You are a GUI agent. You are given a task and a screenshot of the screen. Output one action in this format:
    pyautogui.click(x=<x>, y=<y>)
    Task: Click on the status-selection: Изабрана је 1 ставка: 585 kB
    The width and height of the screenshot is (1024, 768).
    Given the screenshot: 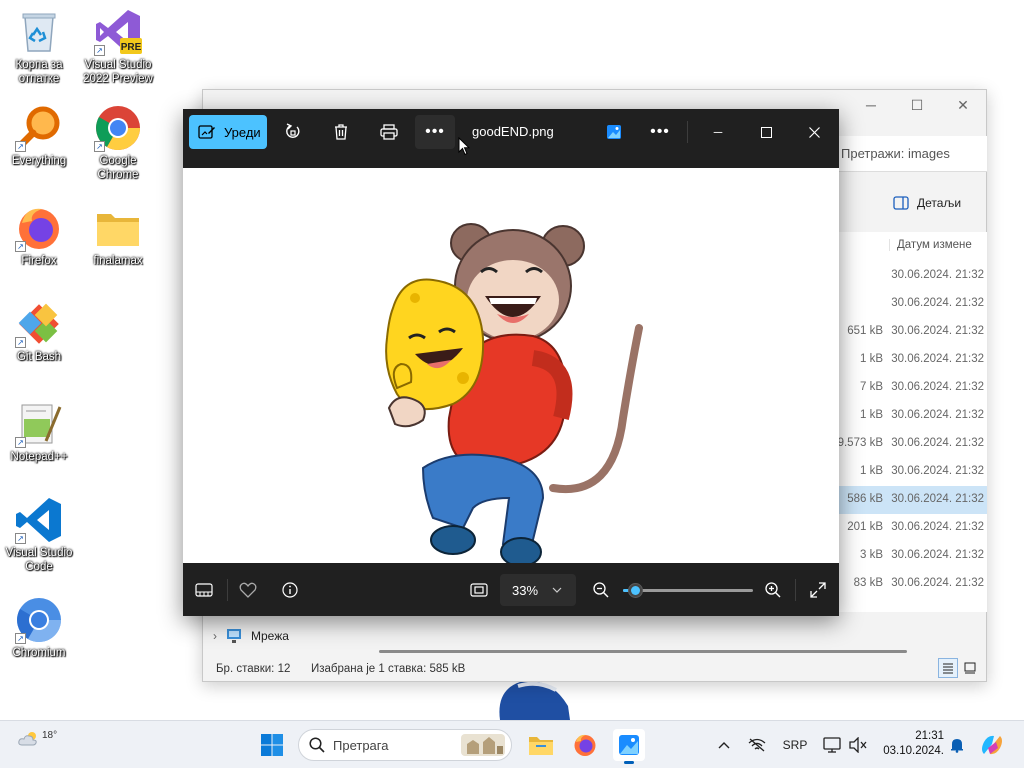 What is the action you would take?
    pyautogui.click(x=388, y=669)
    